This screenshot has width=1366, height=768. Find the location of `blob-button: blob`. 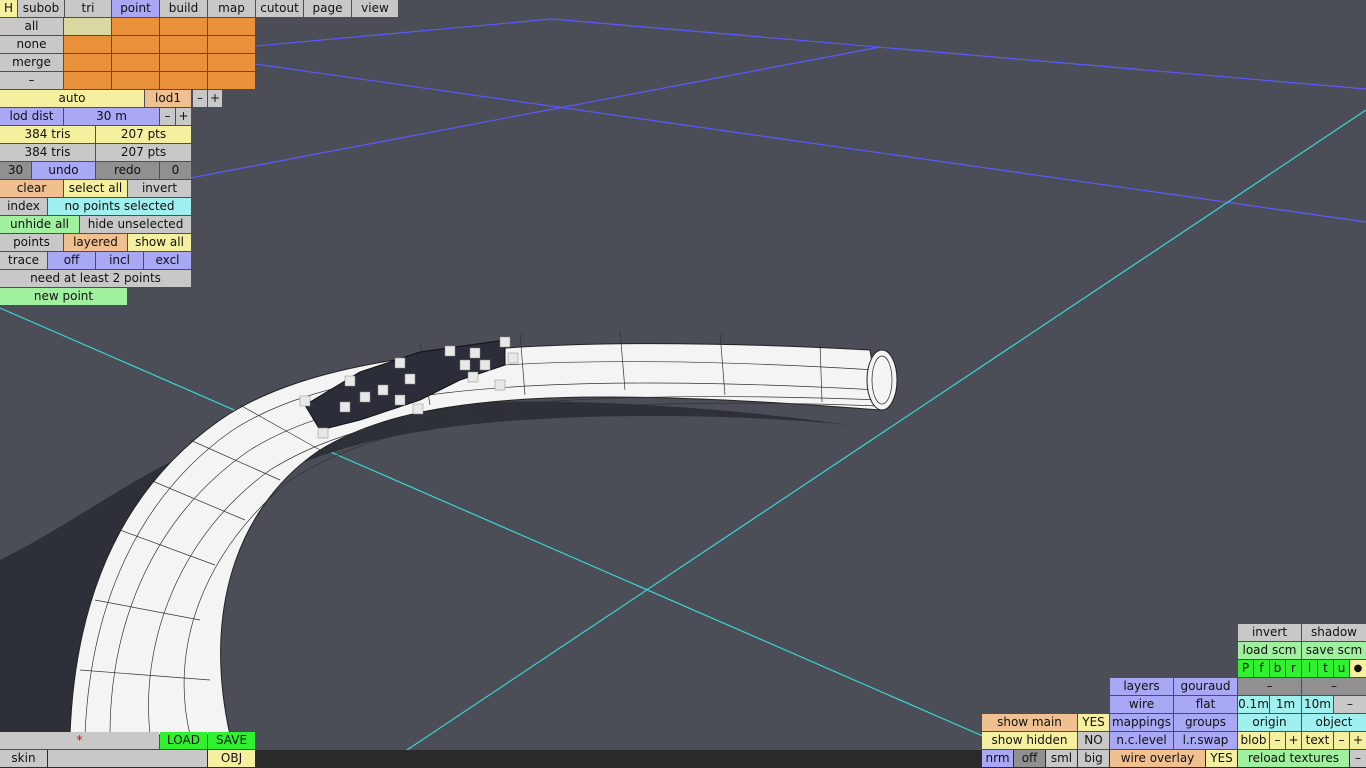

blob-button: blob is located at coordinates (1253, 740).